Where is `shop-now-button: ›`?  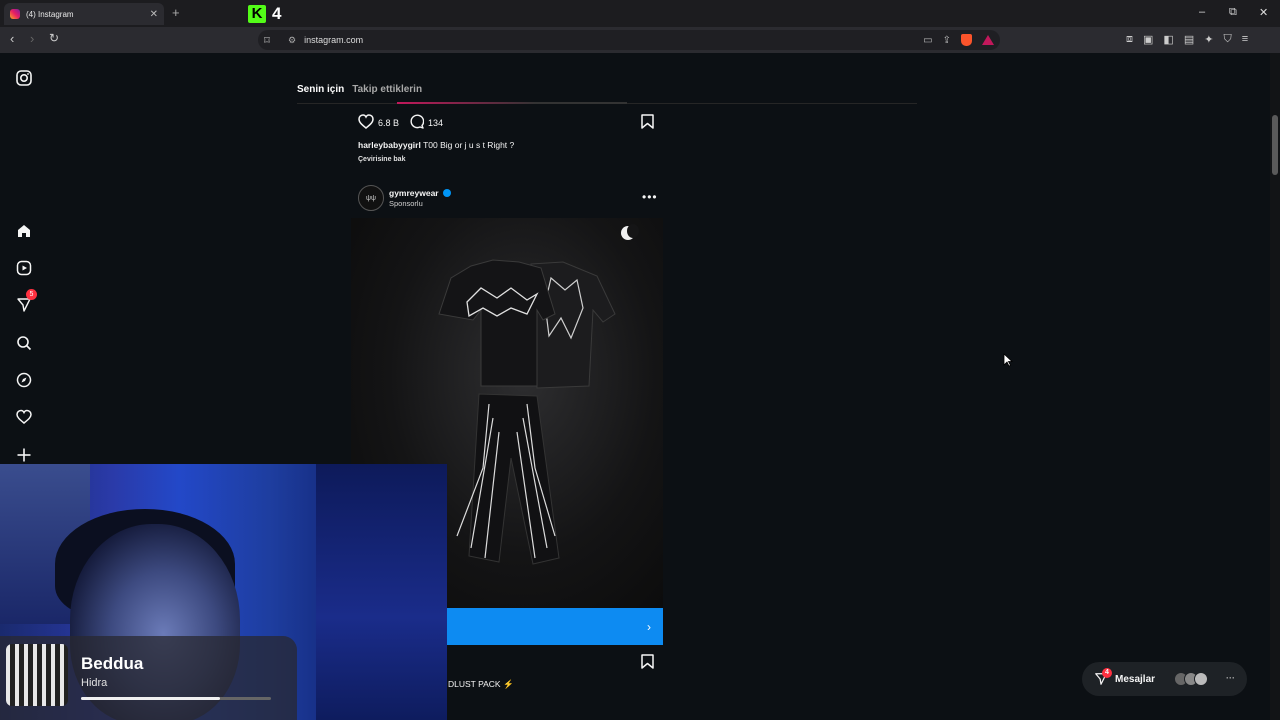
shop-now-button: › is located at coordinates (555, 626).